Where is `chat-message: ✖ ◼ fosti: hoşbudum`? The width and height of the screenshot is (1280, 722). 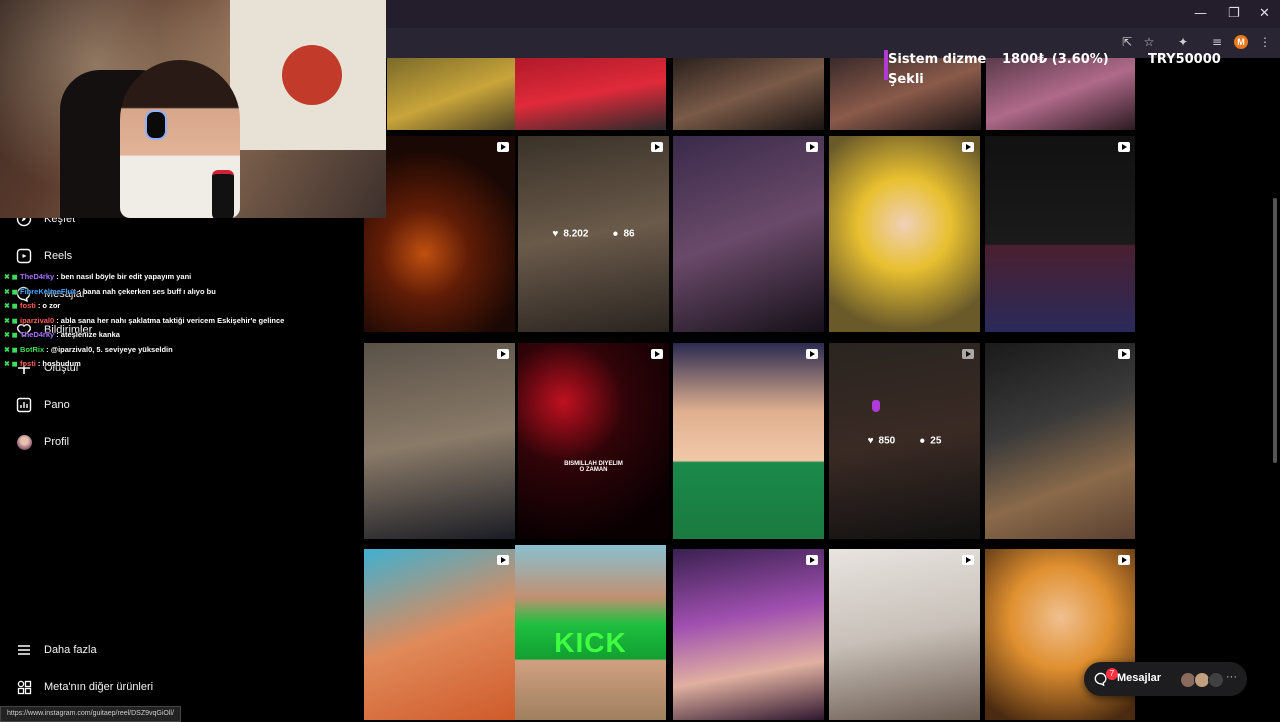
chat-message: ✖ ◼ fosti: hoşbudum is located at coordinates (169, 364).